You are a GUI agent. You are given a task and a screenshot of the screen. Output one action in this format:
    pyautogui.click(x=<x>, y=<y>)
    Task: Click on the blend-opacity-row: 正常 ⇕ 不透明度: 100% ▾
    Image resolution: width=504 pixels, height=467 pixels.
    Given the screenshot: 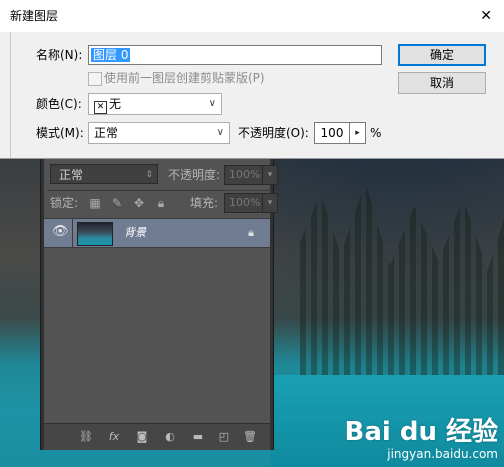 What is the action you would take?
    pyautogui.click(x=164, y=175)
    